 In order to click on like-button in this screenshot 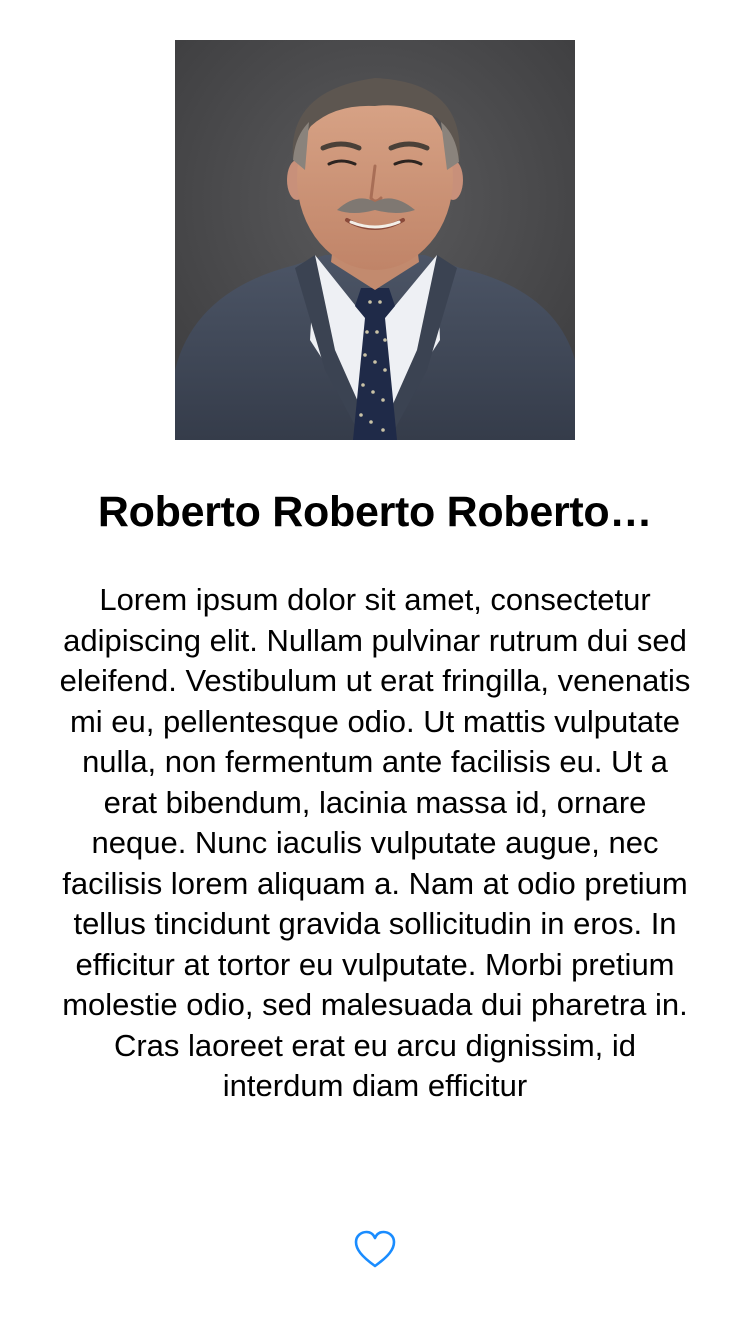, I will do `click(375, 1250)`.